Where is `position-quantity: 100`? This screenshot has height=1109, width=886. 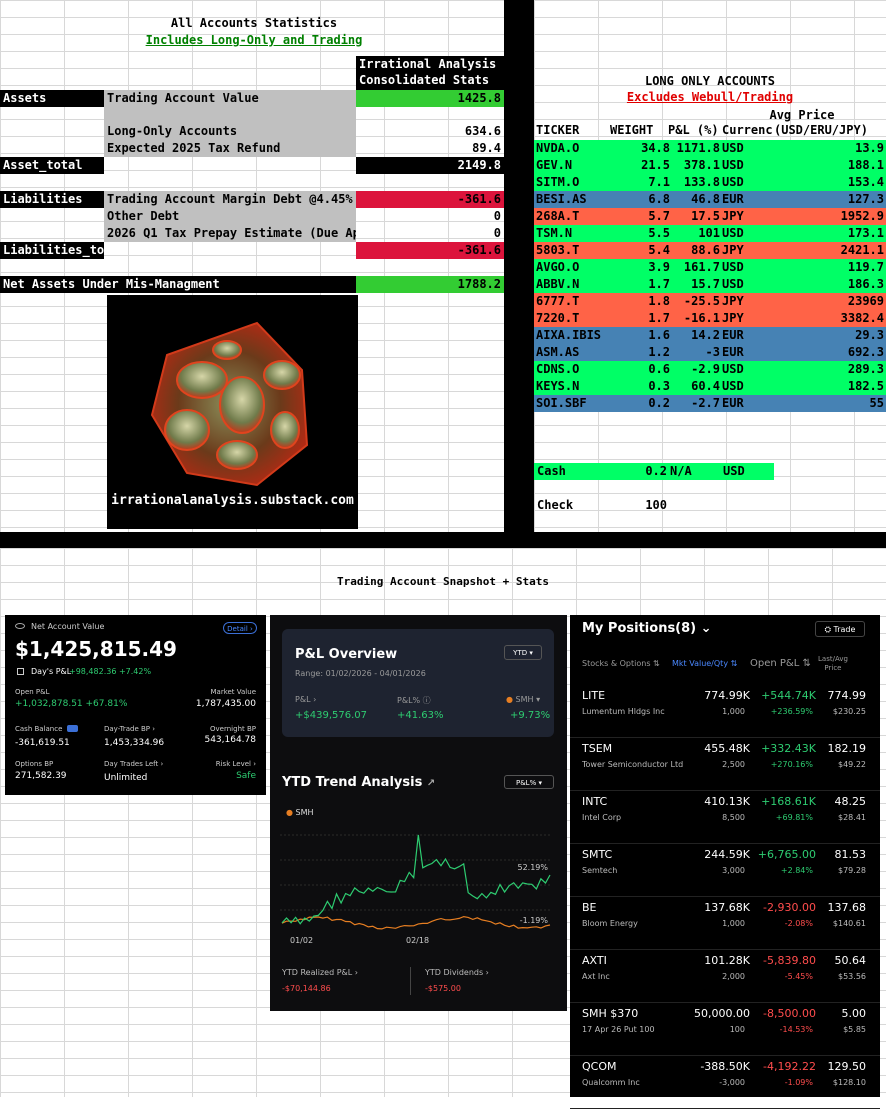
position-quantity: 100 is located at coordinates (737, 1029).